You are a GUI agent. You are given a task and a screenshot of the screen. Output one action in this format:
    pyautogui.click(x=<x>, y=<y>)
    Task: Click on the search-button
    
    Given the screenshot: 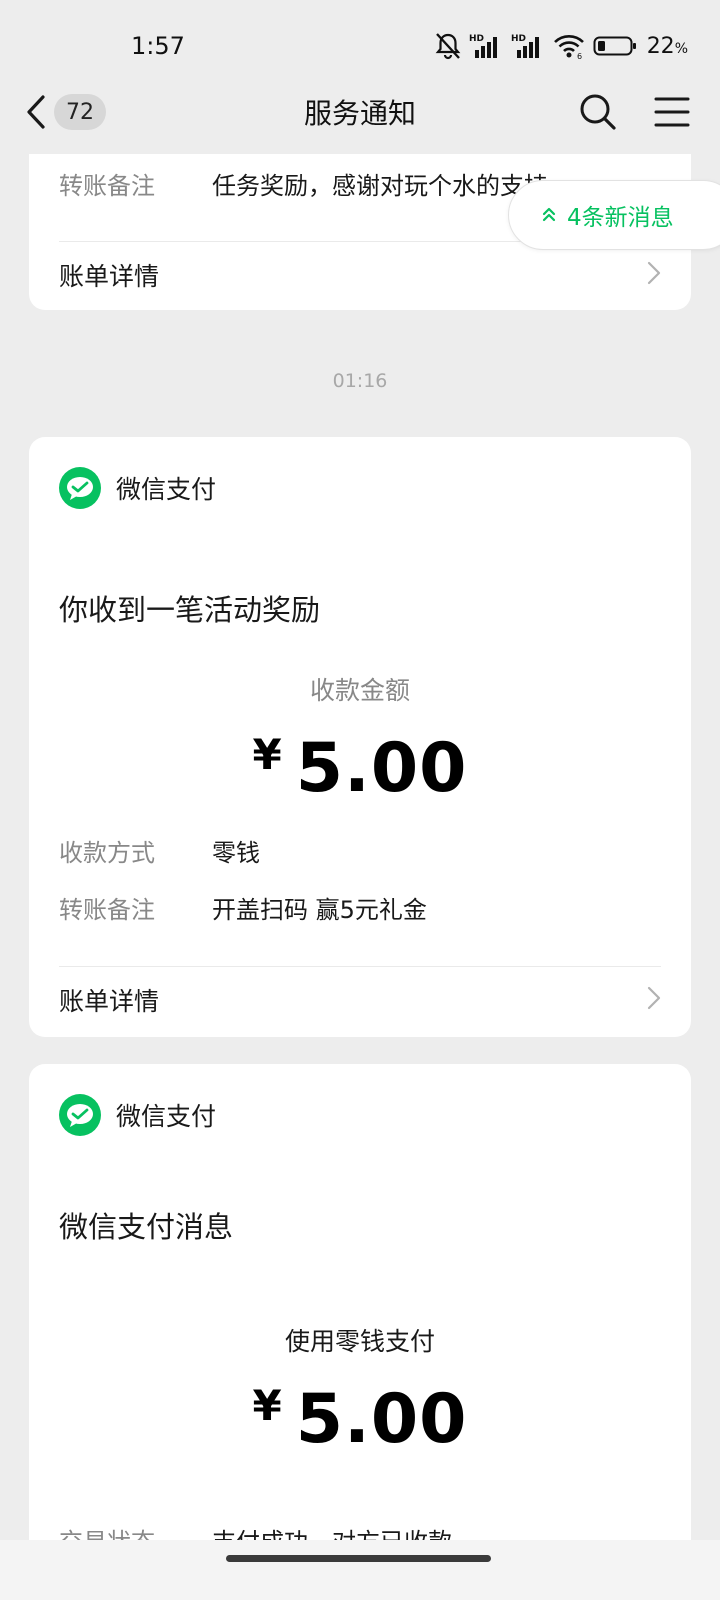 What is the action you would take?
    pyautogui.click(x=598, y=112)
    